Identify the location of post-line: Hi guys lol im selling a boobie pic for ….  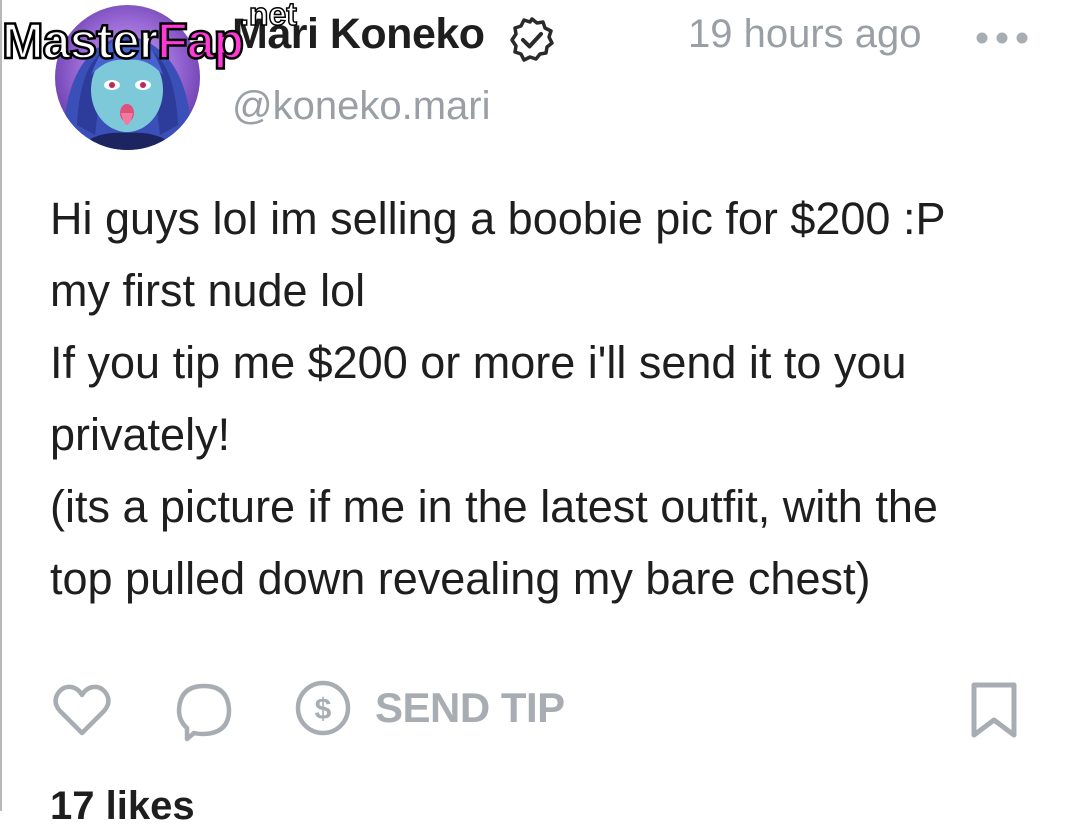
(498, 218).